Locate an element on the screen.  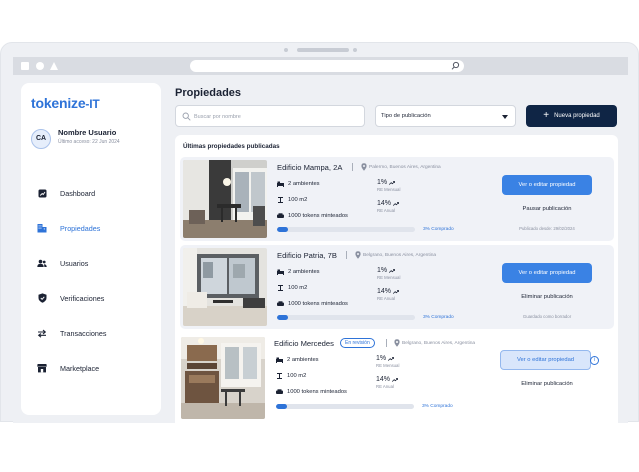
browser-toolbar is located at coordinates (320, 66).